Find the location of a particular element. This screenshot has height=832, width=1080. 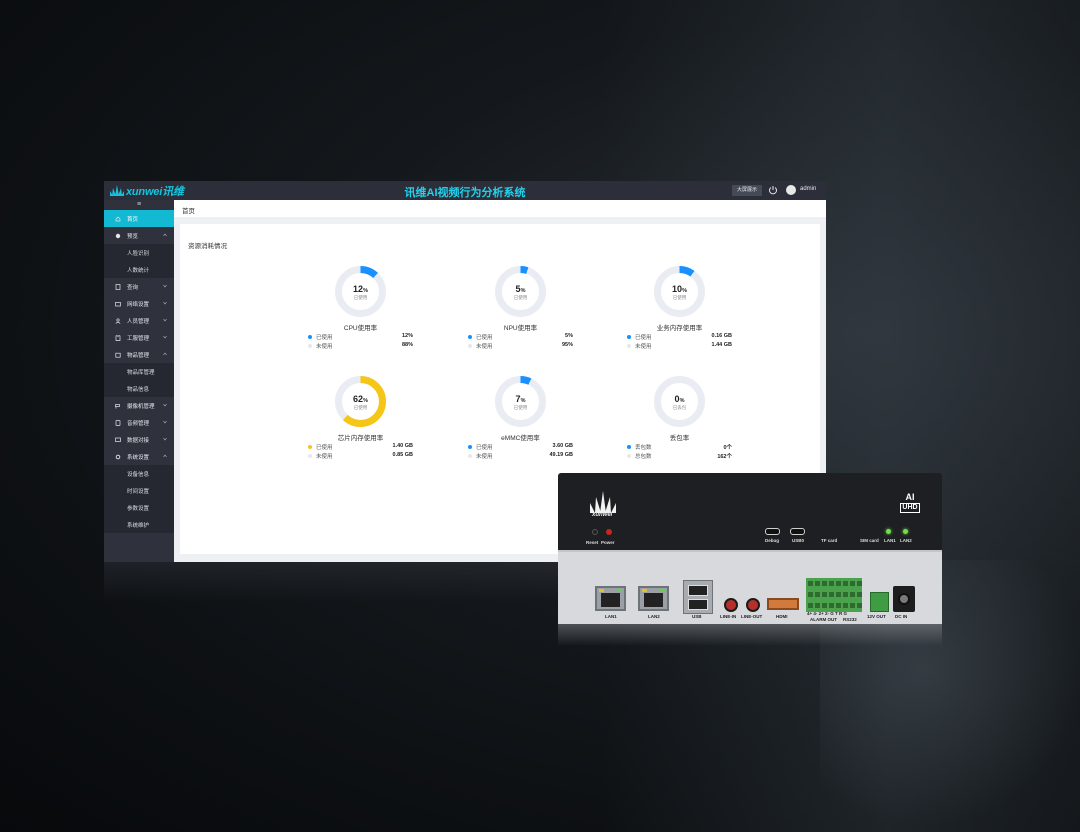

shirt-icon is located at coordinates (118, 337).